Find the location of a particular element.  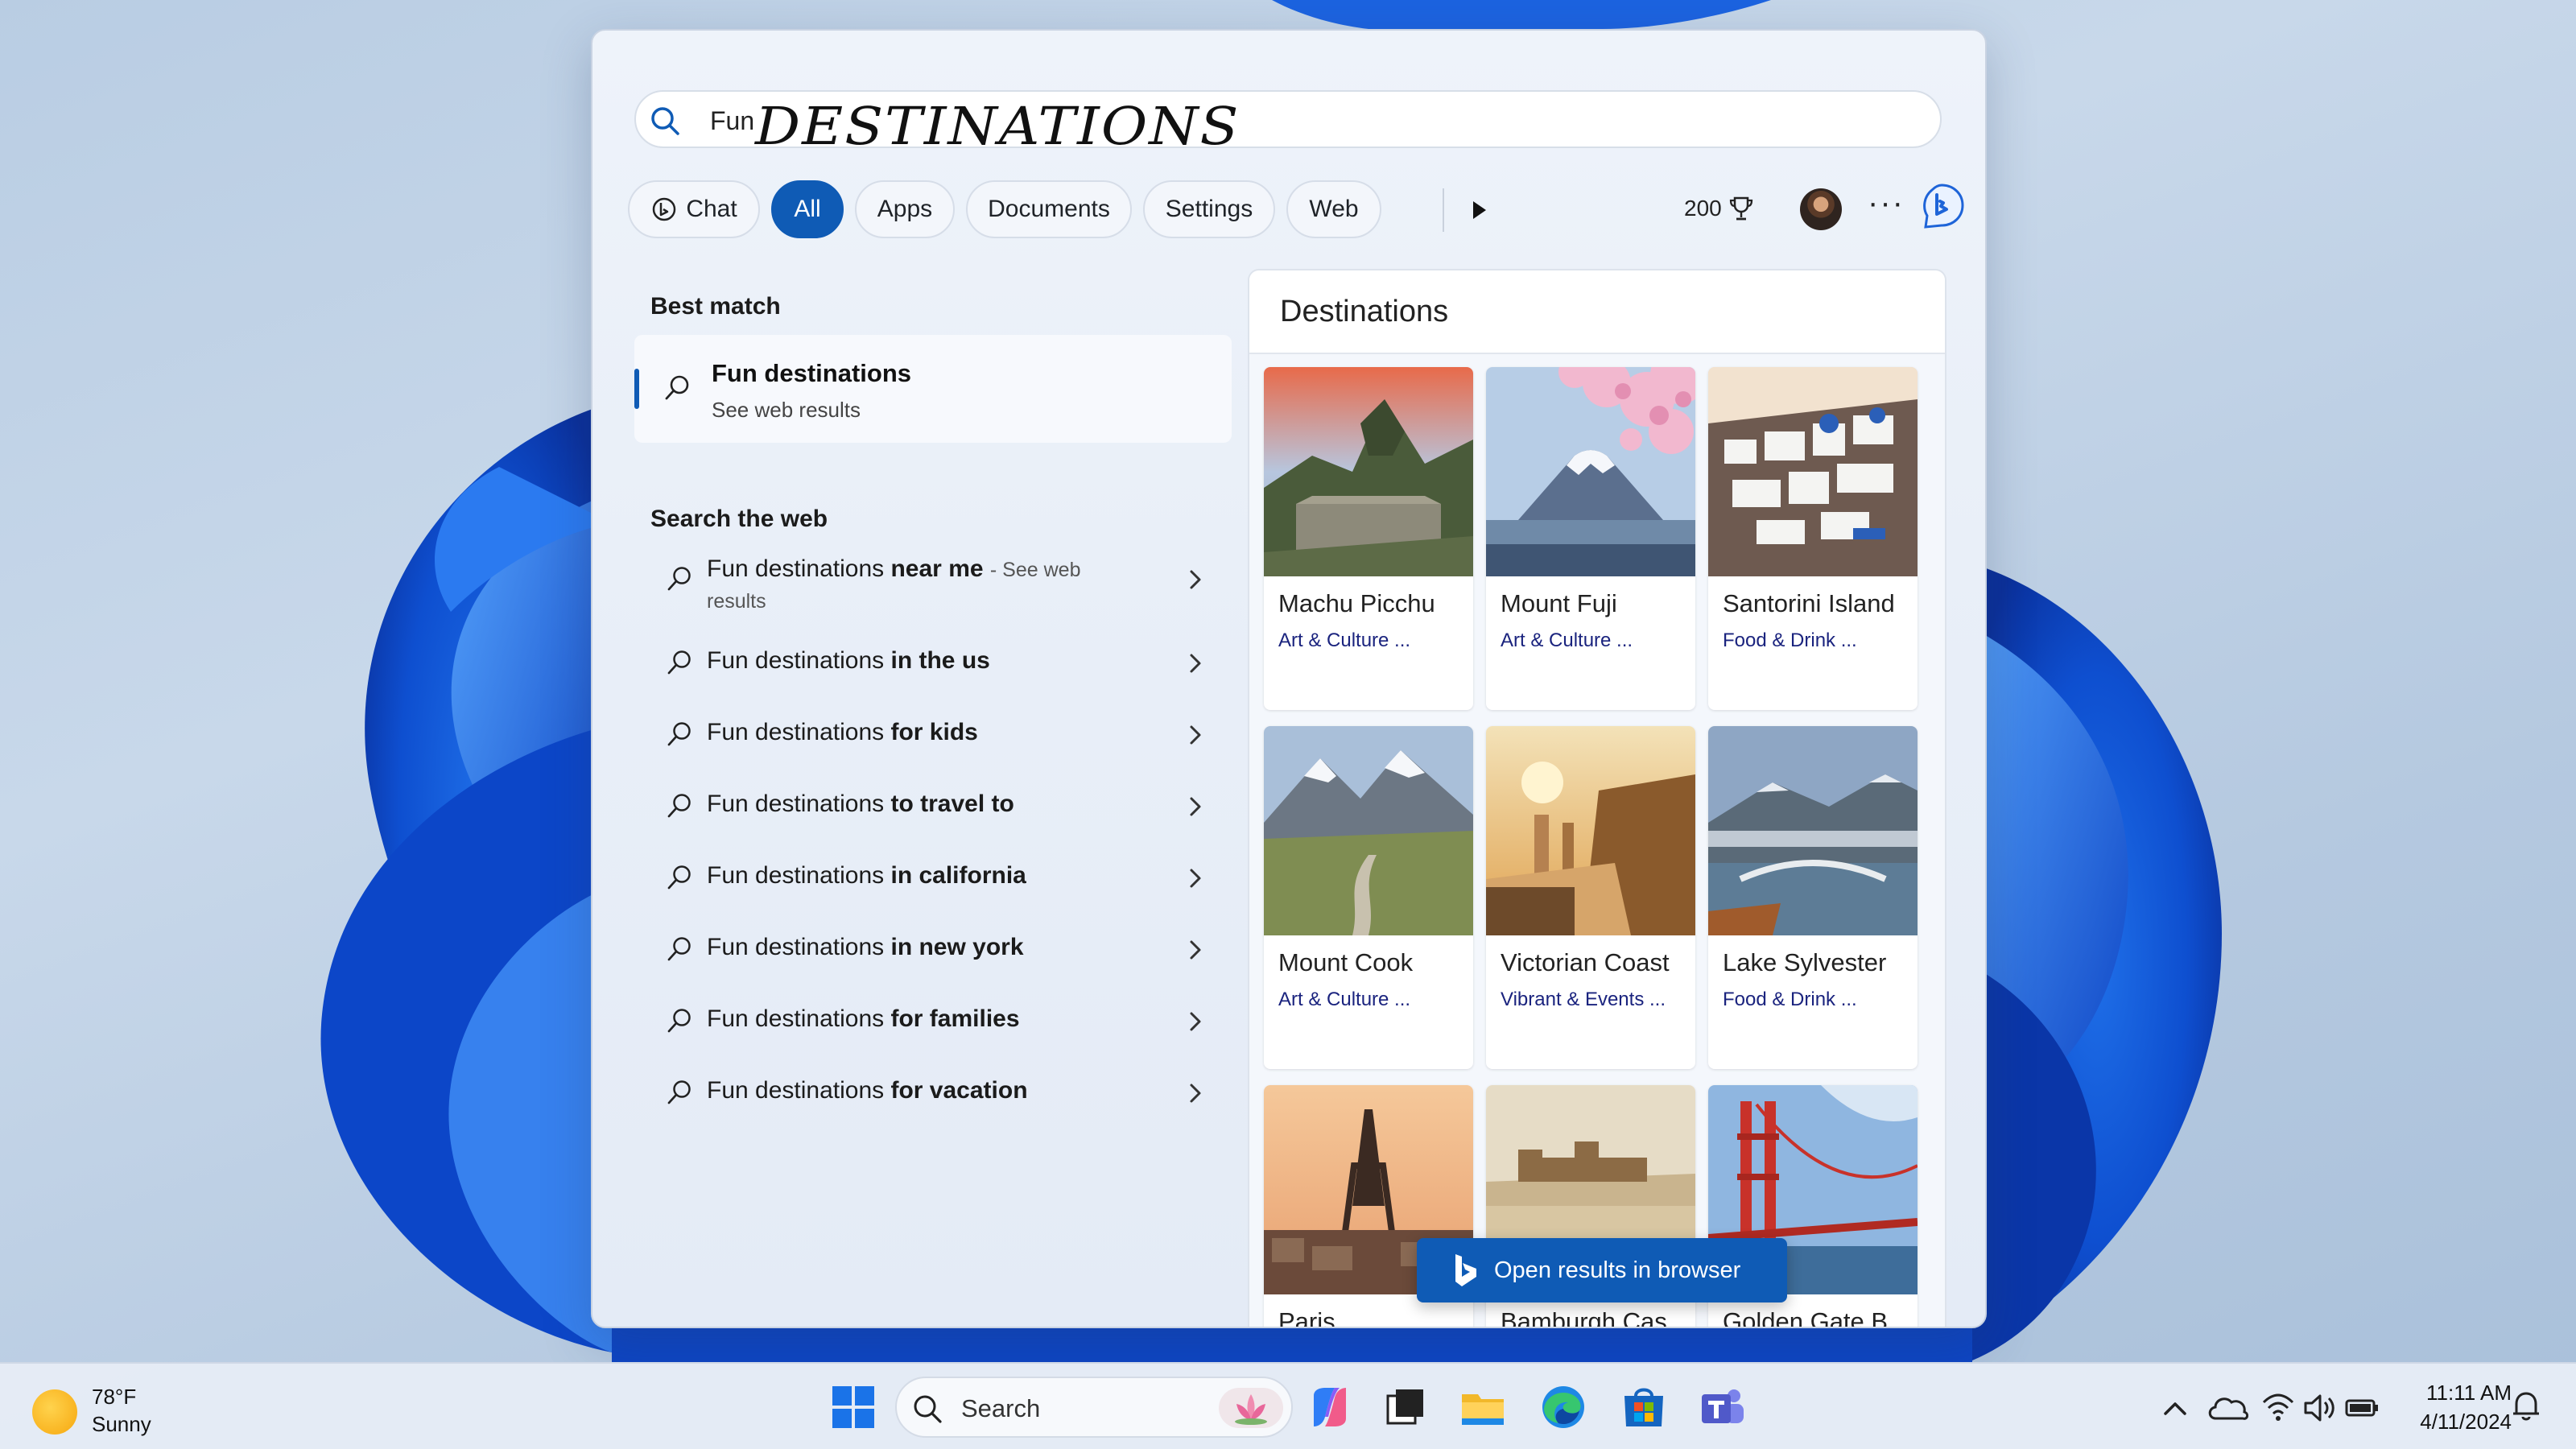

web-suggestion-text: Fun destinations for vacation is located at coordinates (867, 1090).